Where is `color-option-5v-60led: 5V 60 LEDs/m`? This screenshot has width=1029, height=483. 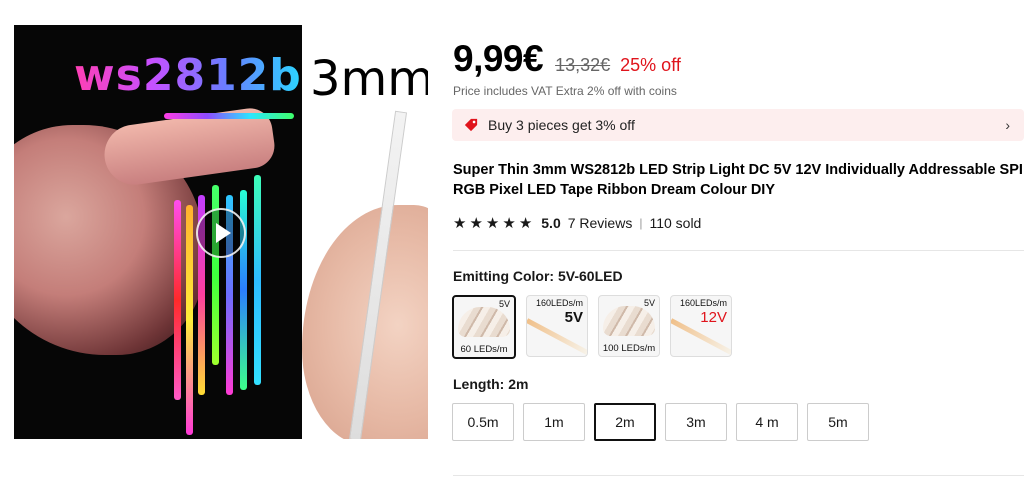 color-option-5v-60led: 5V 60 LEDs/m is located at coordinates (484, 327).